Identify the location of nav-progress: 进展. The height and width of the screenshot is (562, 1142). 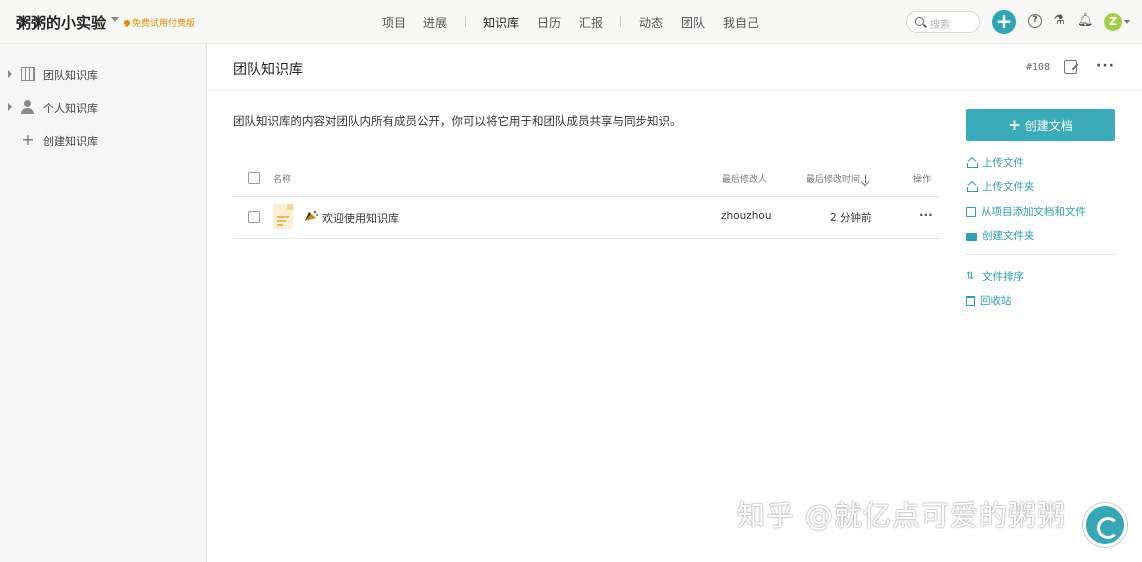
(435, 22).